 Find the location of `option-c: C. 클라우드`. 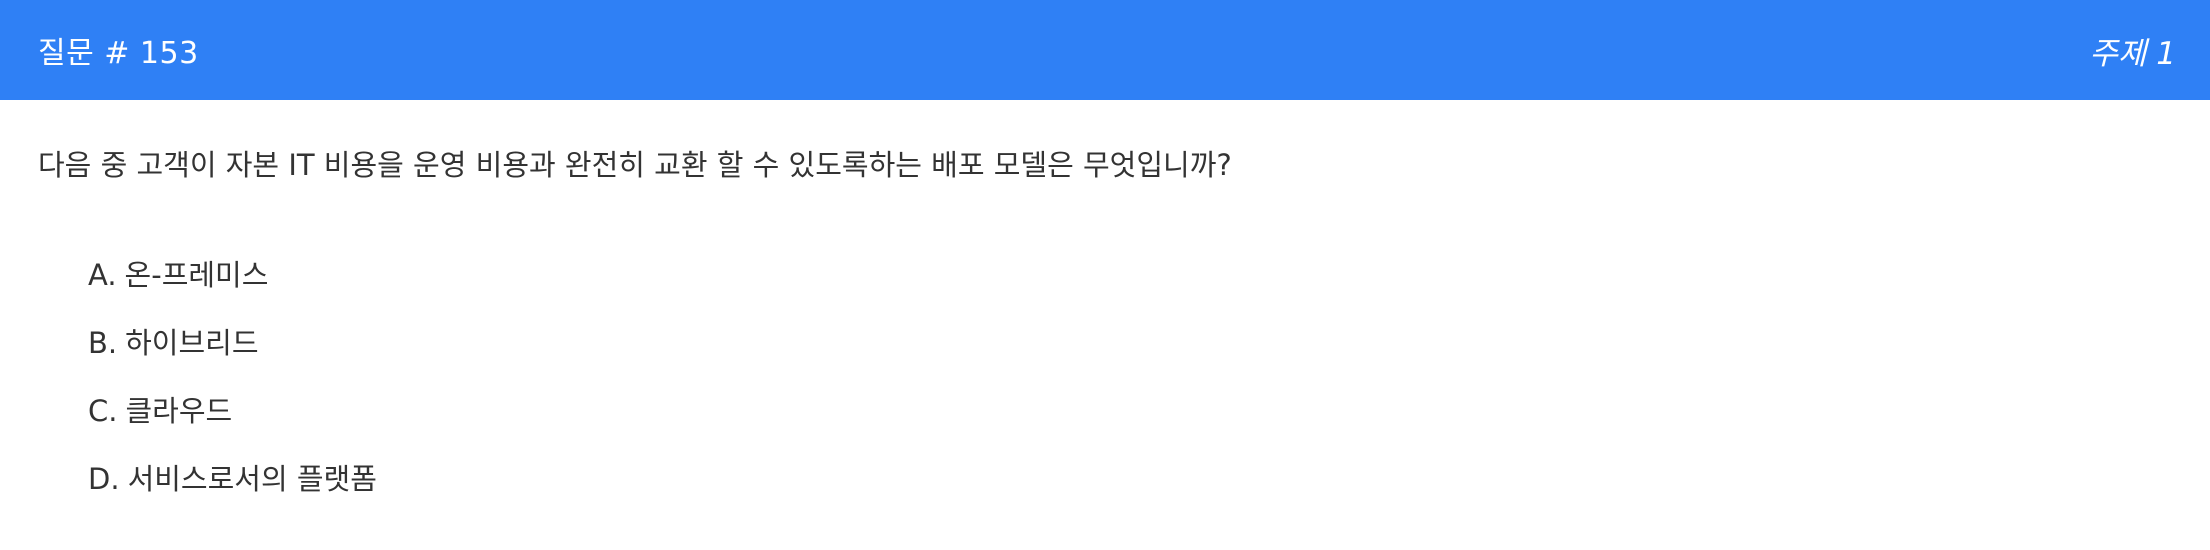

option-c: C. 클라우드 is located at coordinates (232, 424).